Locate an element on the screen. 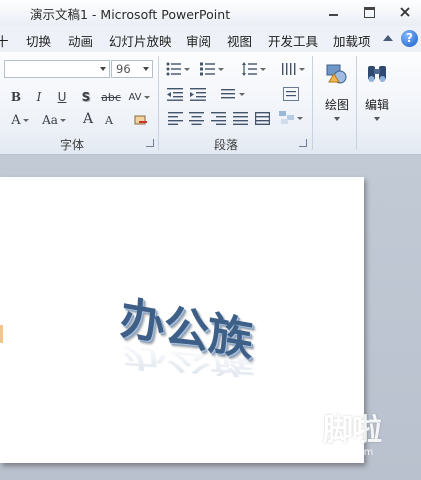  tab-view: 视图 is located at coordinates (239, 40).